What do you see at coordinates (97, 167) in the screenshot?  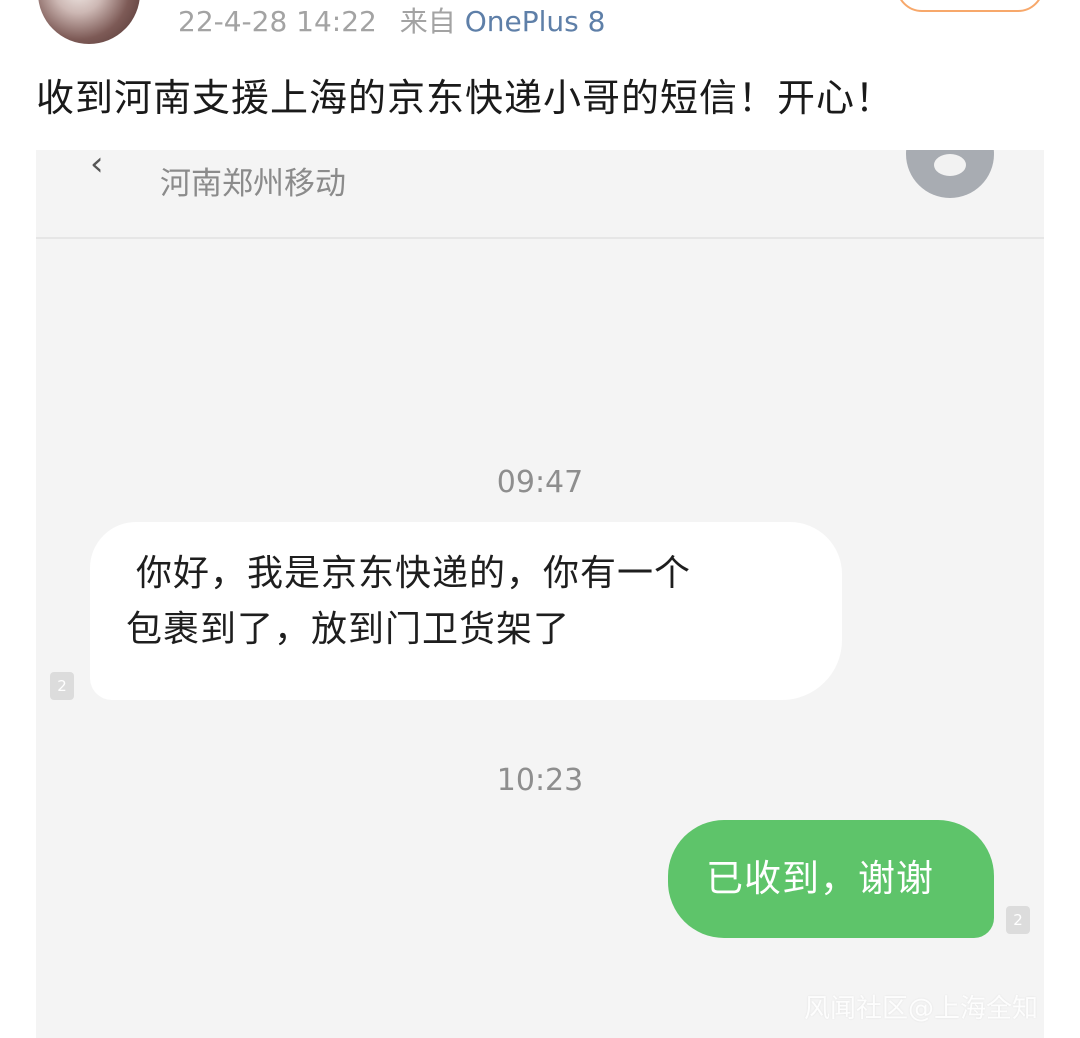 I see `back-arrow-icon: ‹` at bounding box center [97, 167].